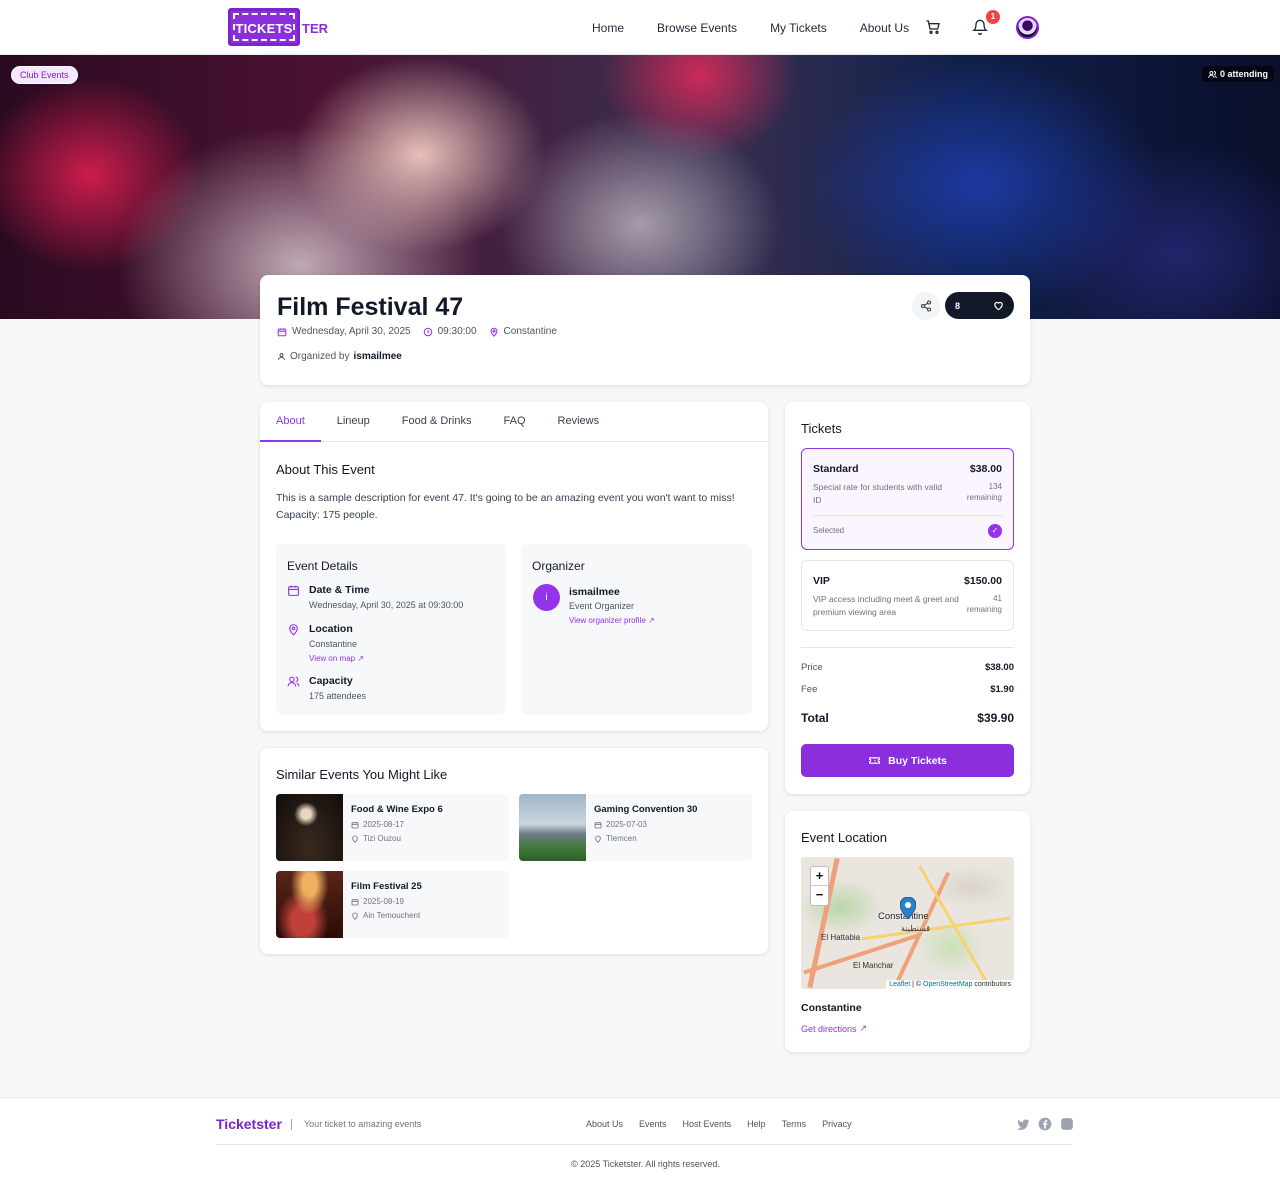 Image resolution: width=1280 pixels, height=1186 pixels. I want to click on instagram-icon, so click(1067, 1124).